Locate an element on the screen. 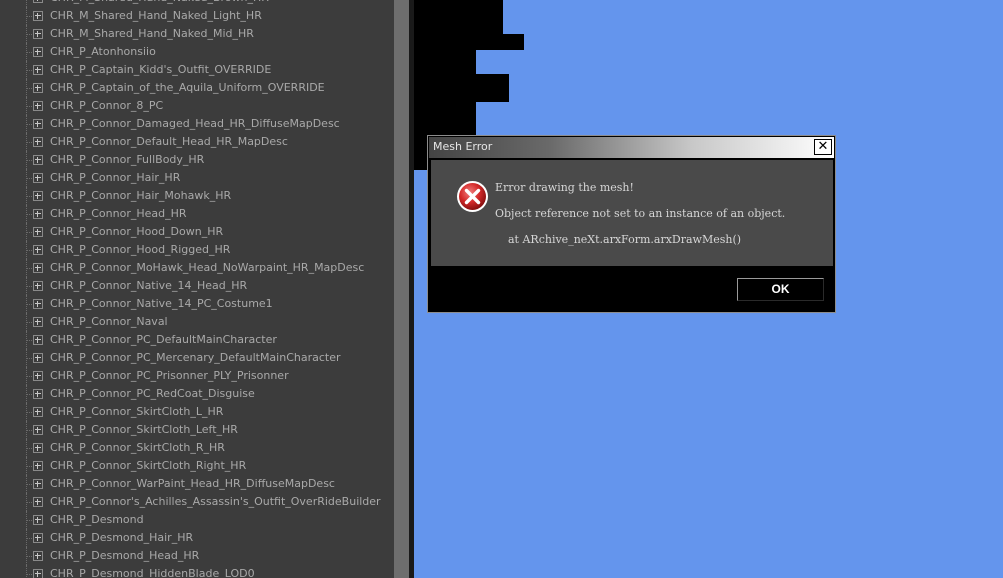 This screenshot has width=1003, height=578. error-message-title: Error drawing the mesh! is located at coordinates (564, 187).